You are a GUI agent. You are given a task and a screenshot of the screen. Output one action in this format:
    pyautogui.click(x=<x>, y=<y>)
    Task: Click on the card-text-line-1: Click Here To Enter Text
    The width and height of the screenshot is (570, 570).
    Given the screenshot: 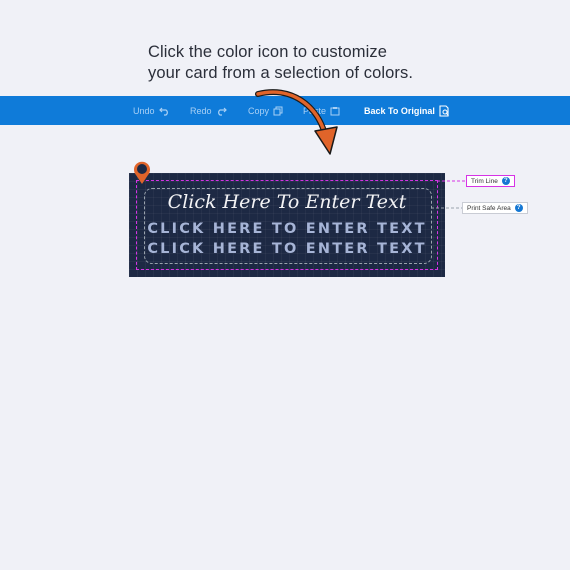 What is the action you would take?
    pyautogui.click(x=287, y=202)
    